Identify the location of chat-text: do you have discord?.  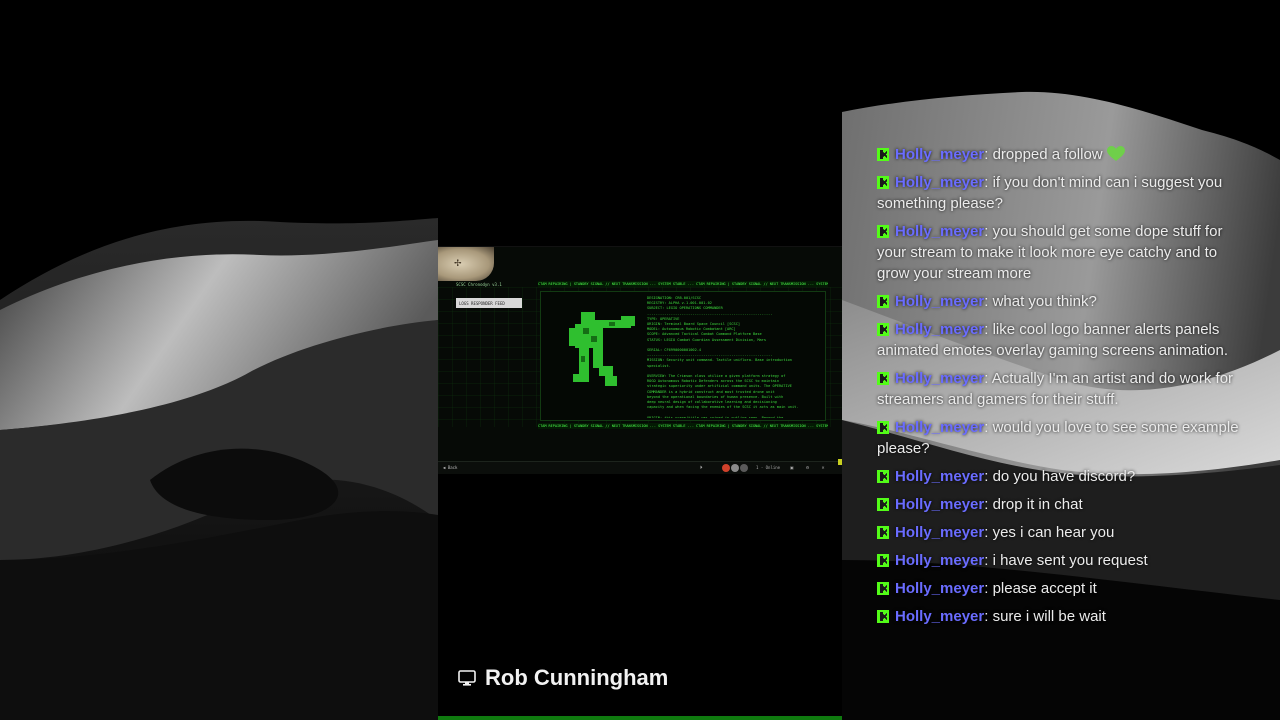
(1064, 476).